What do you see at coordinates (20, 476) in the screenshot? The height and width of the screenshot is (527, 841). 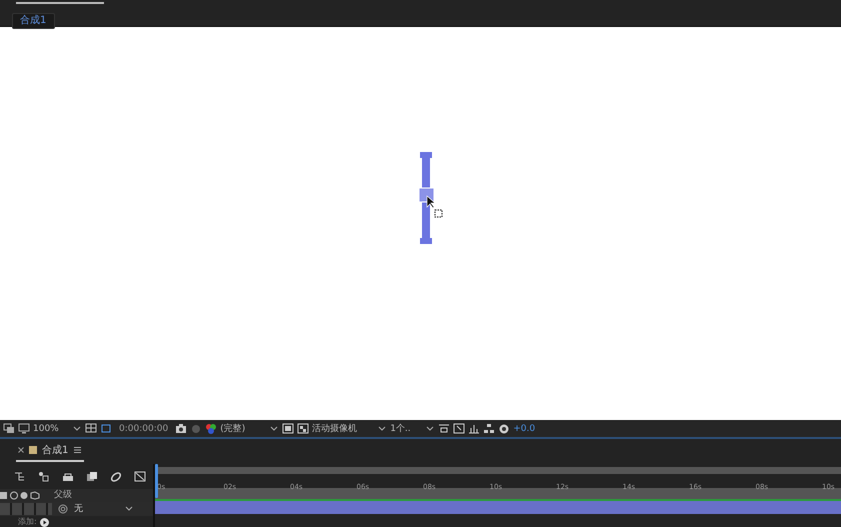 I see `tree-icon` at bounding box center [20, 476].